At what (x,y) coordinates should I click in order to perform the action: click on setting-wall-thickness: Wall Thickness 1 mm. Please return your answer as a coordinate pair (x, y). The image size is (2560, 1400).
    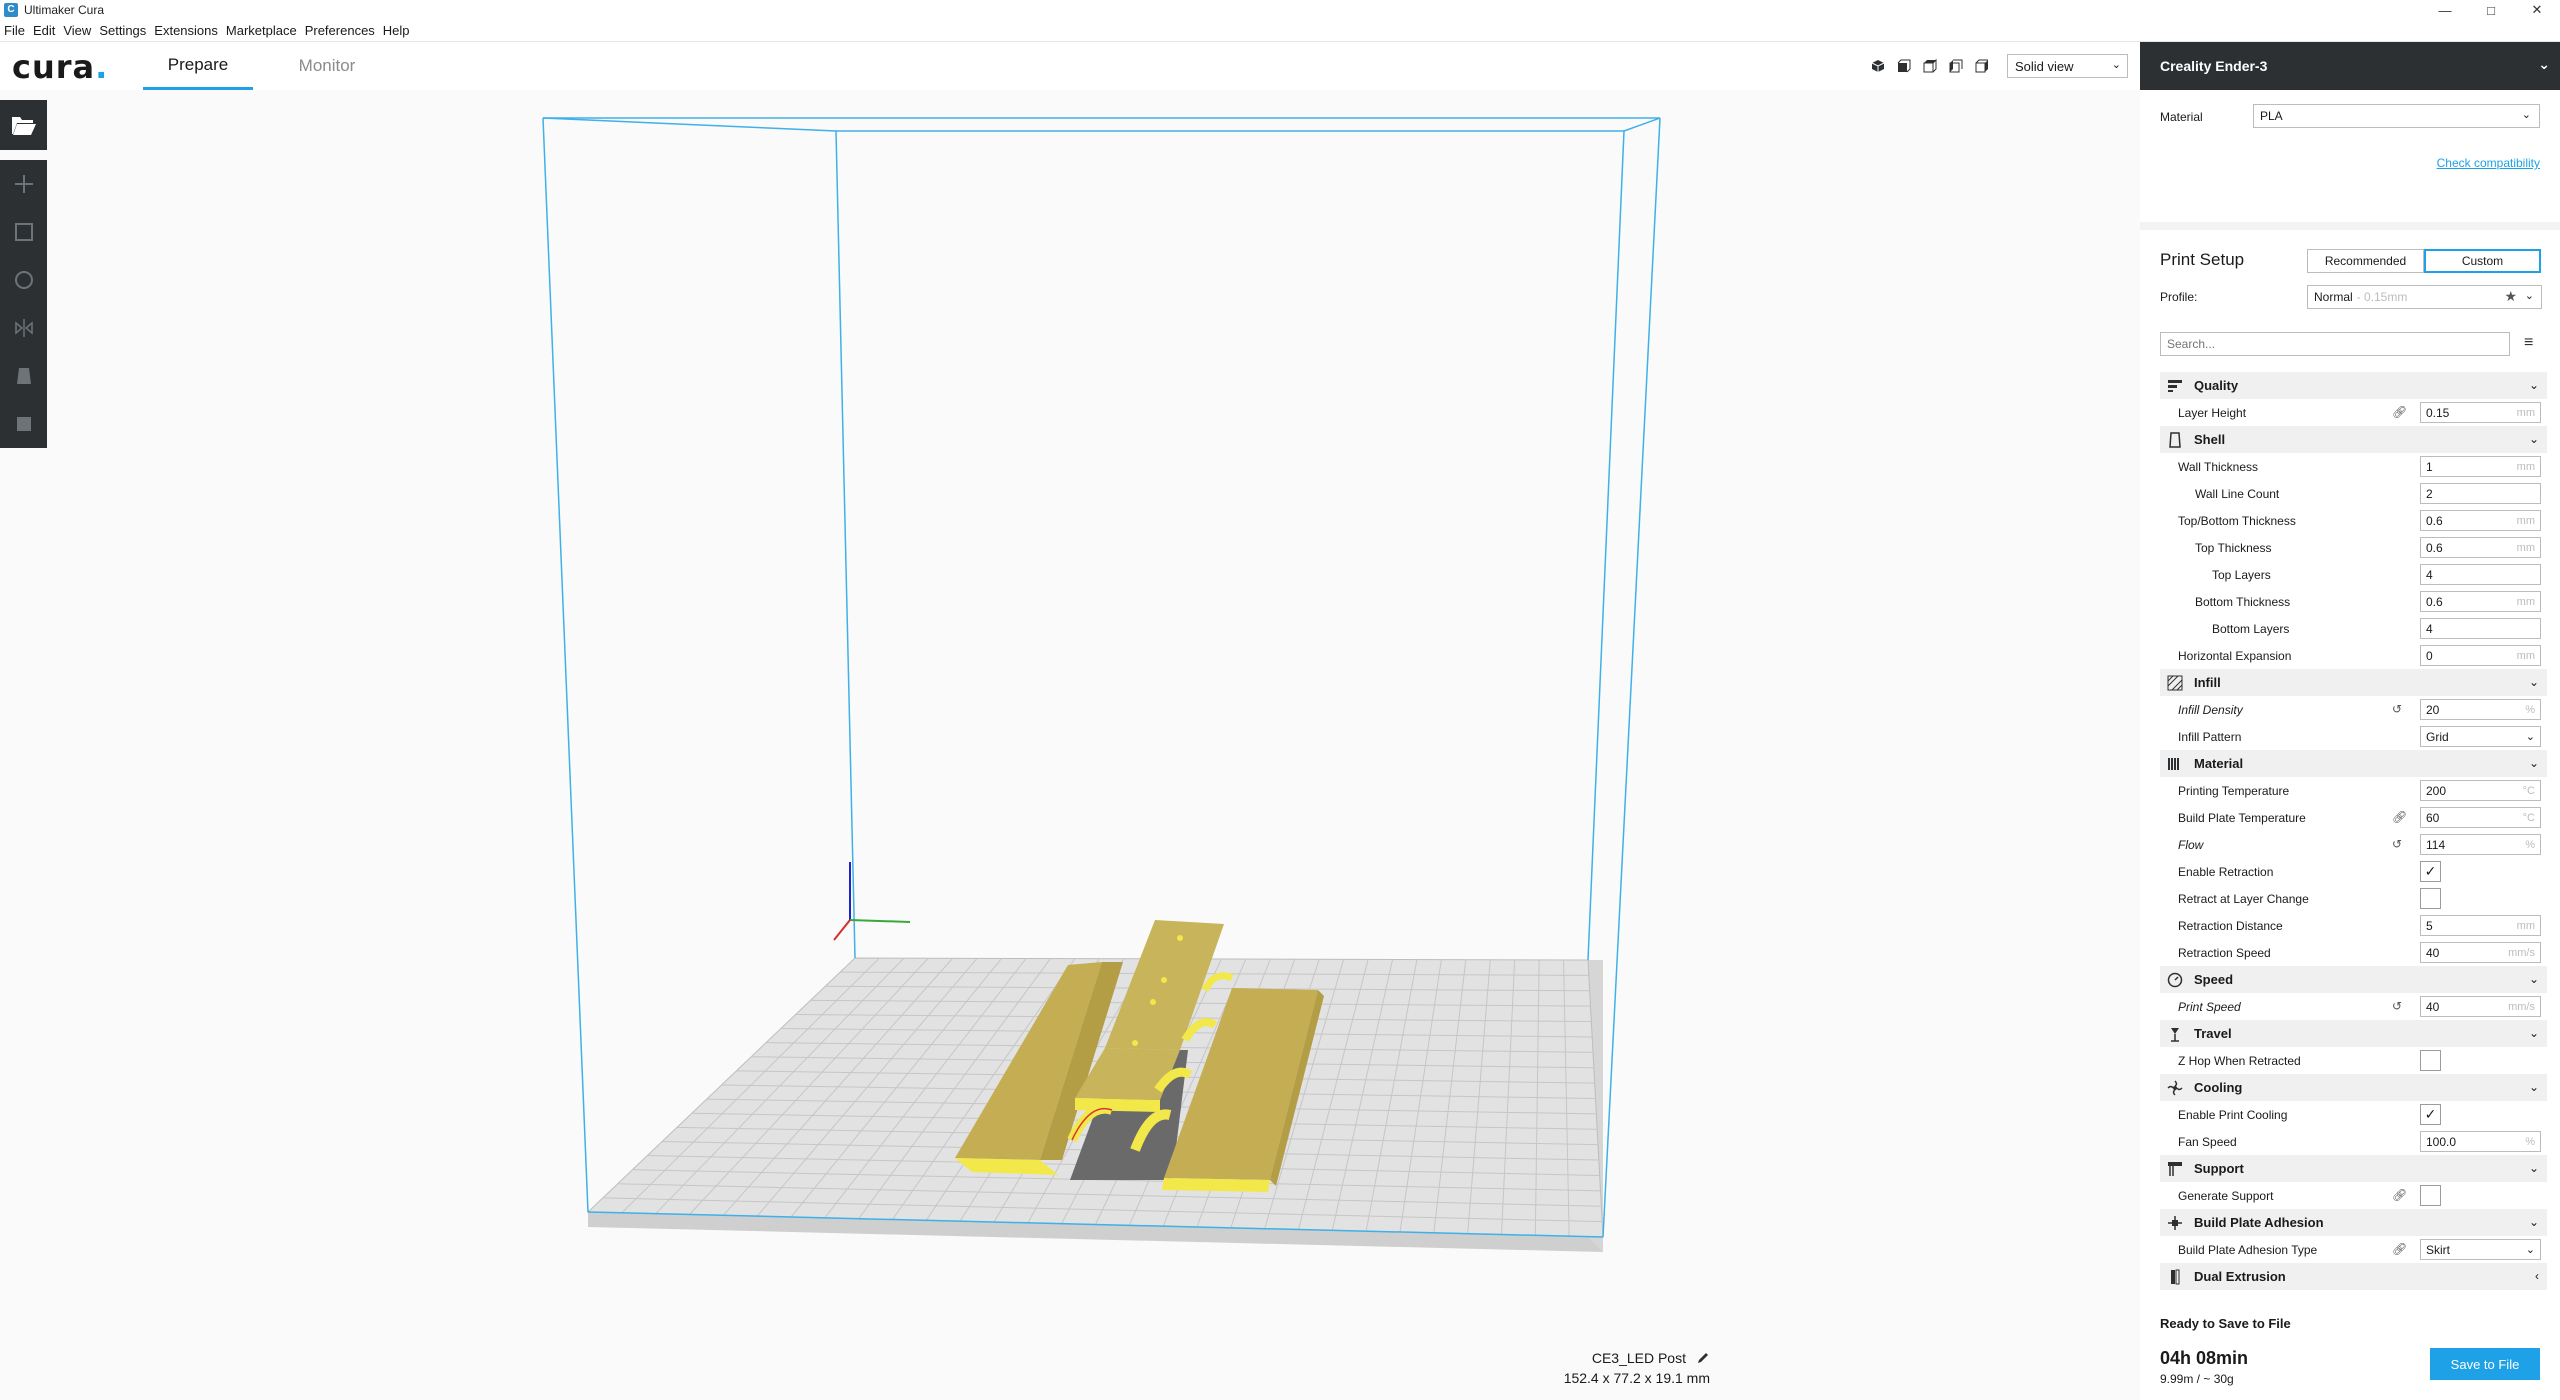
    Looking at the image, I should click on (2353, 466).